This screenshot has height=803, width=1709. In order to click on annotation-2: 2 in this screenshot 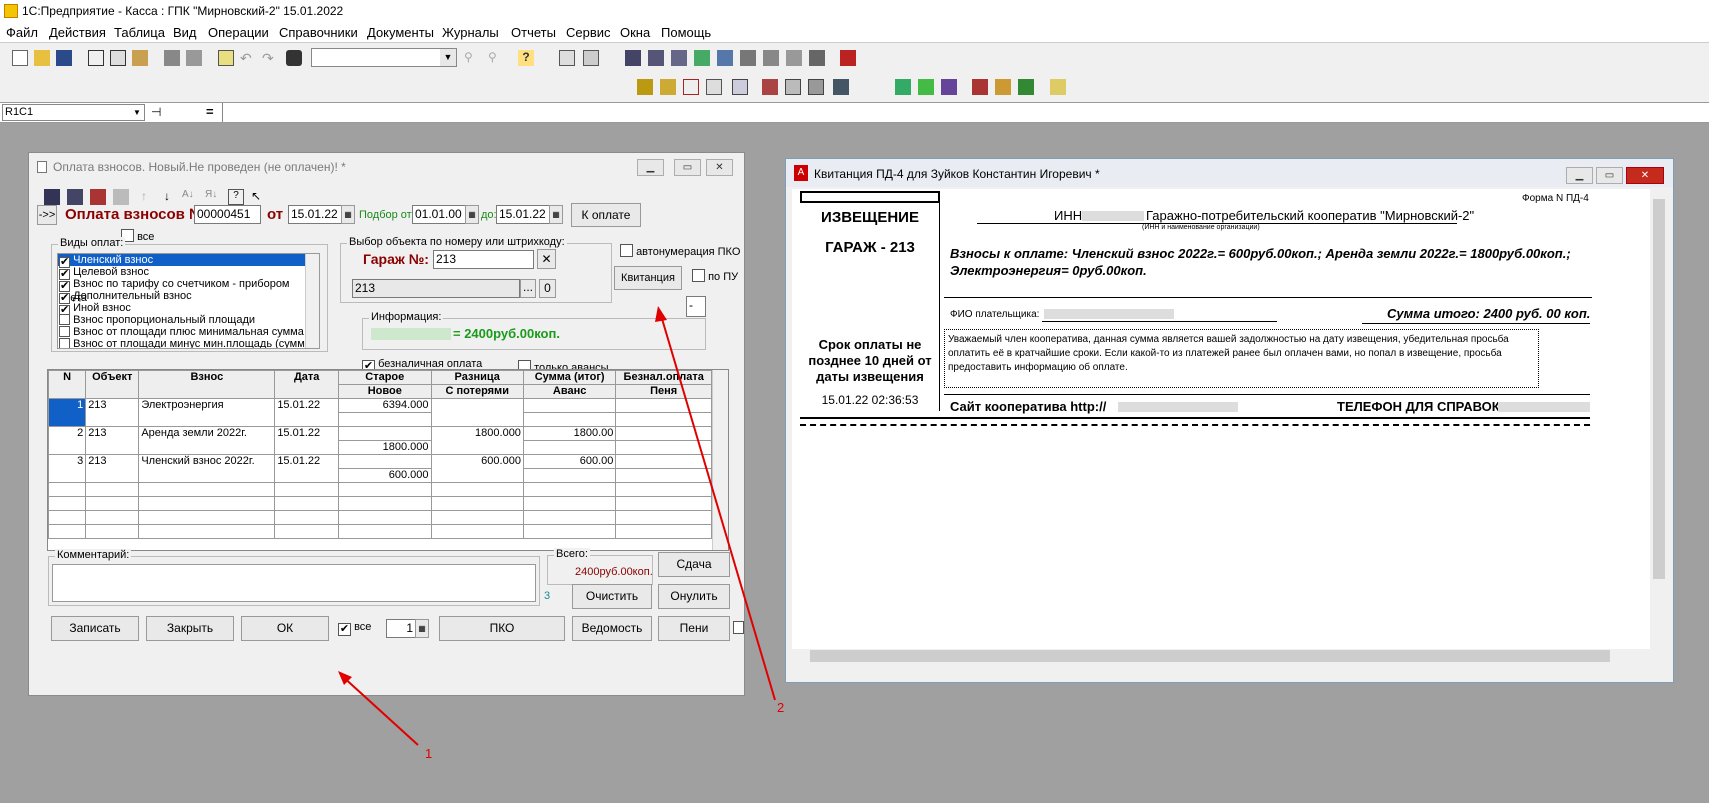, I will do `click(780, 707)`.